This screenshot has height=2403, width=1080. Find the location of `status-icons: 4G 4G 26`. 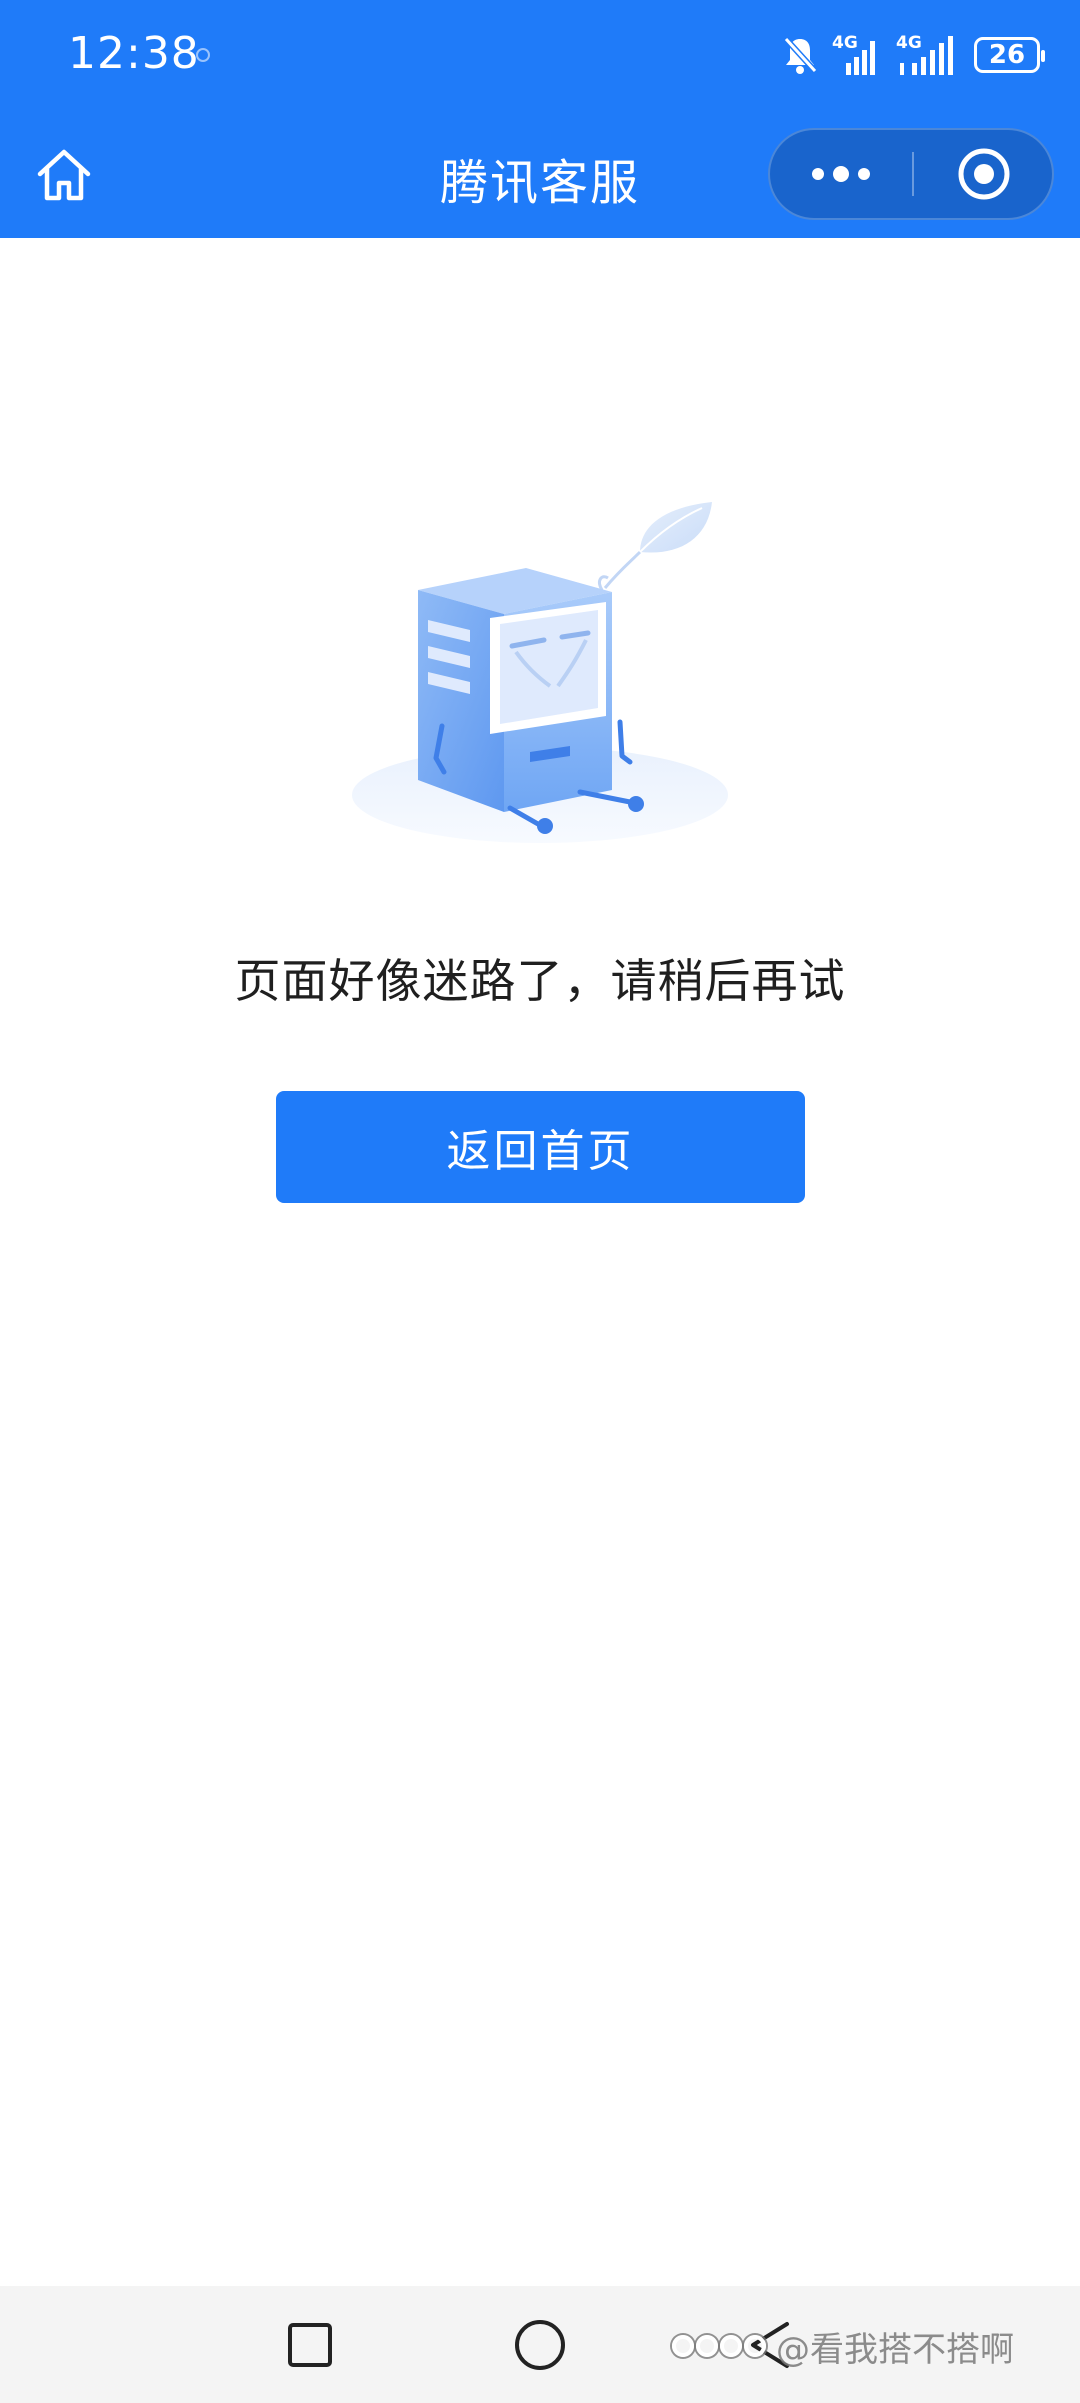

status-icons: 4G 4G 26 is located at coordinates (913, 55).